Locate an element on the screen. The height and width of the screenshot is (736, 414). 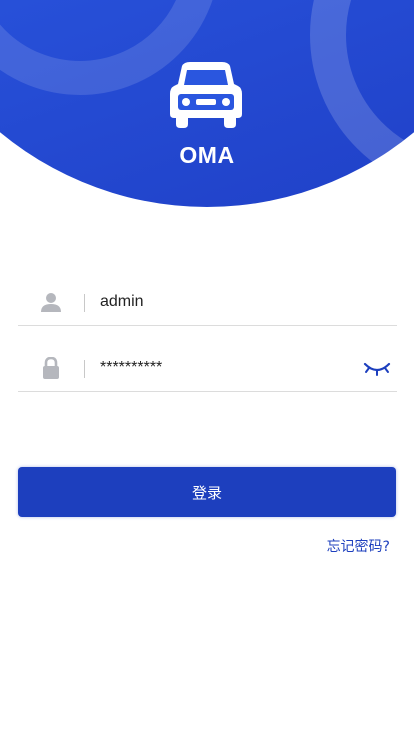
lock-icon is located at coordinates (51, 368).